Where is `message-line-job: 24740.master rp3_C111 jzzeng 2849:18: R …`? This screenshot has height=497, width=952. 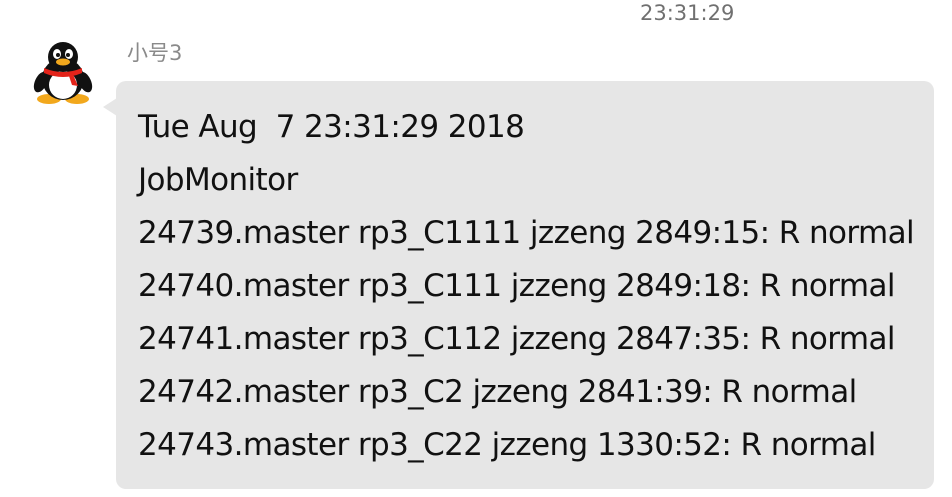 message-line-job: 24740.master rp3_C111 jzzeng 2849:18: R … is located at coordinates (516, 286).